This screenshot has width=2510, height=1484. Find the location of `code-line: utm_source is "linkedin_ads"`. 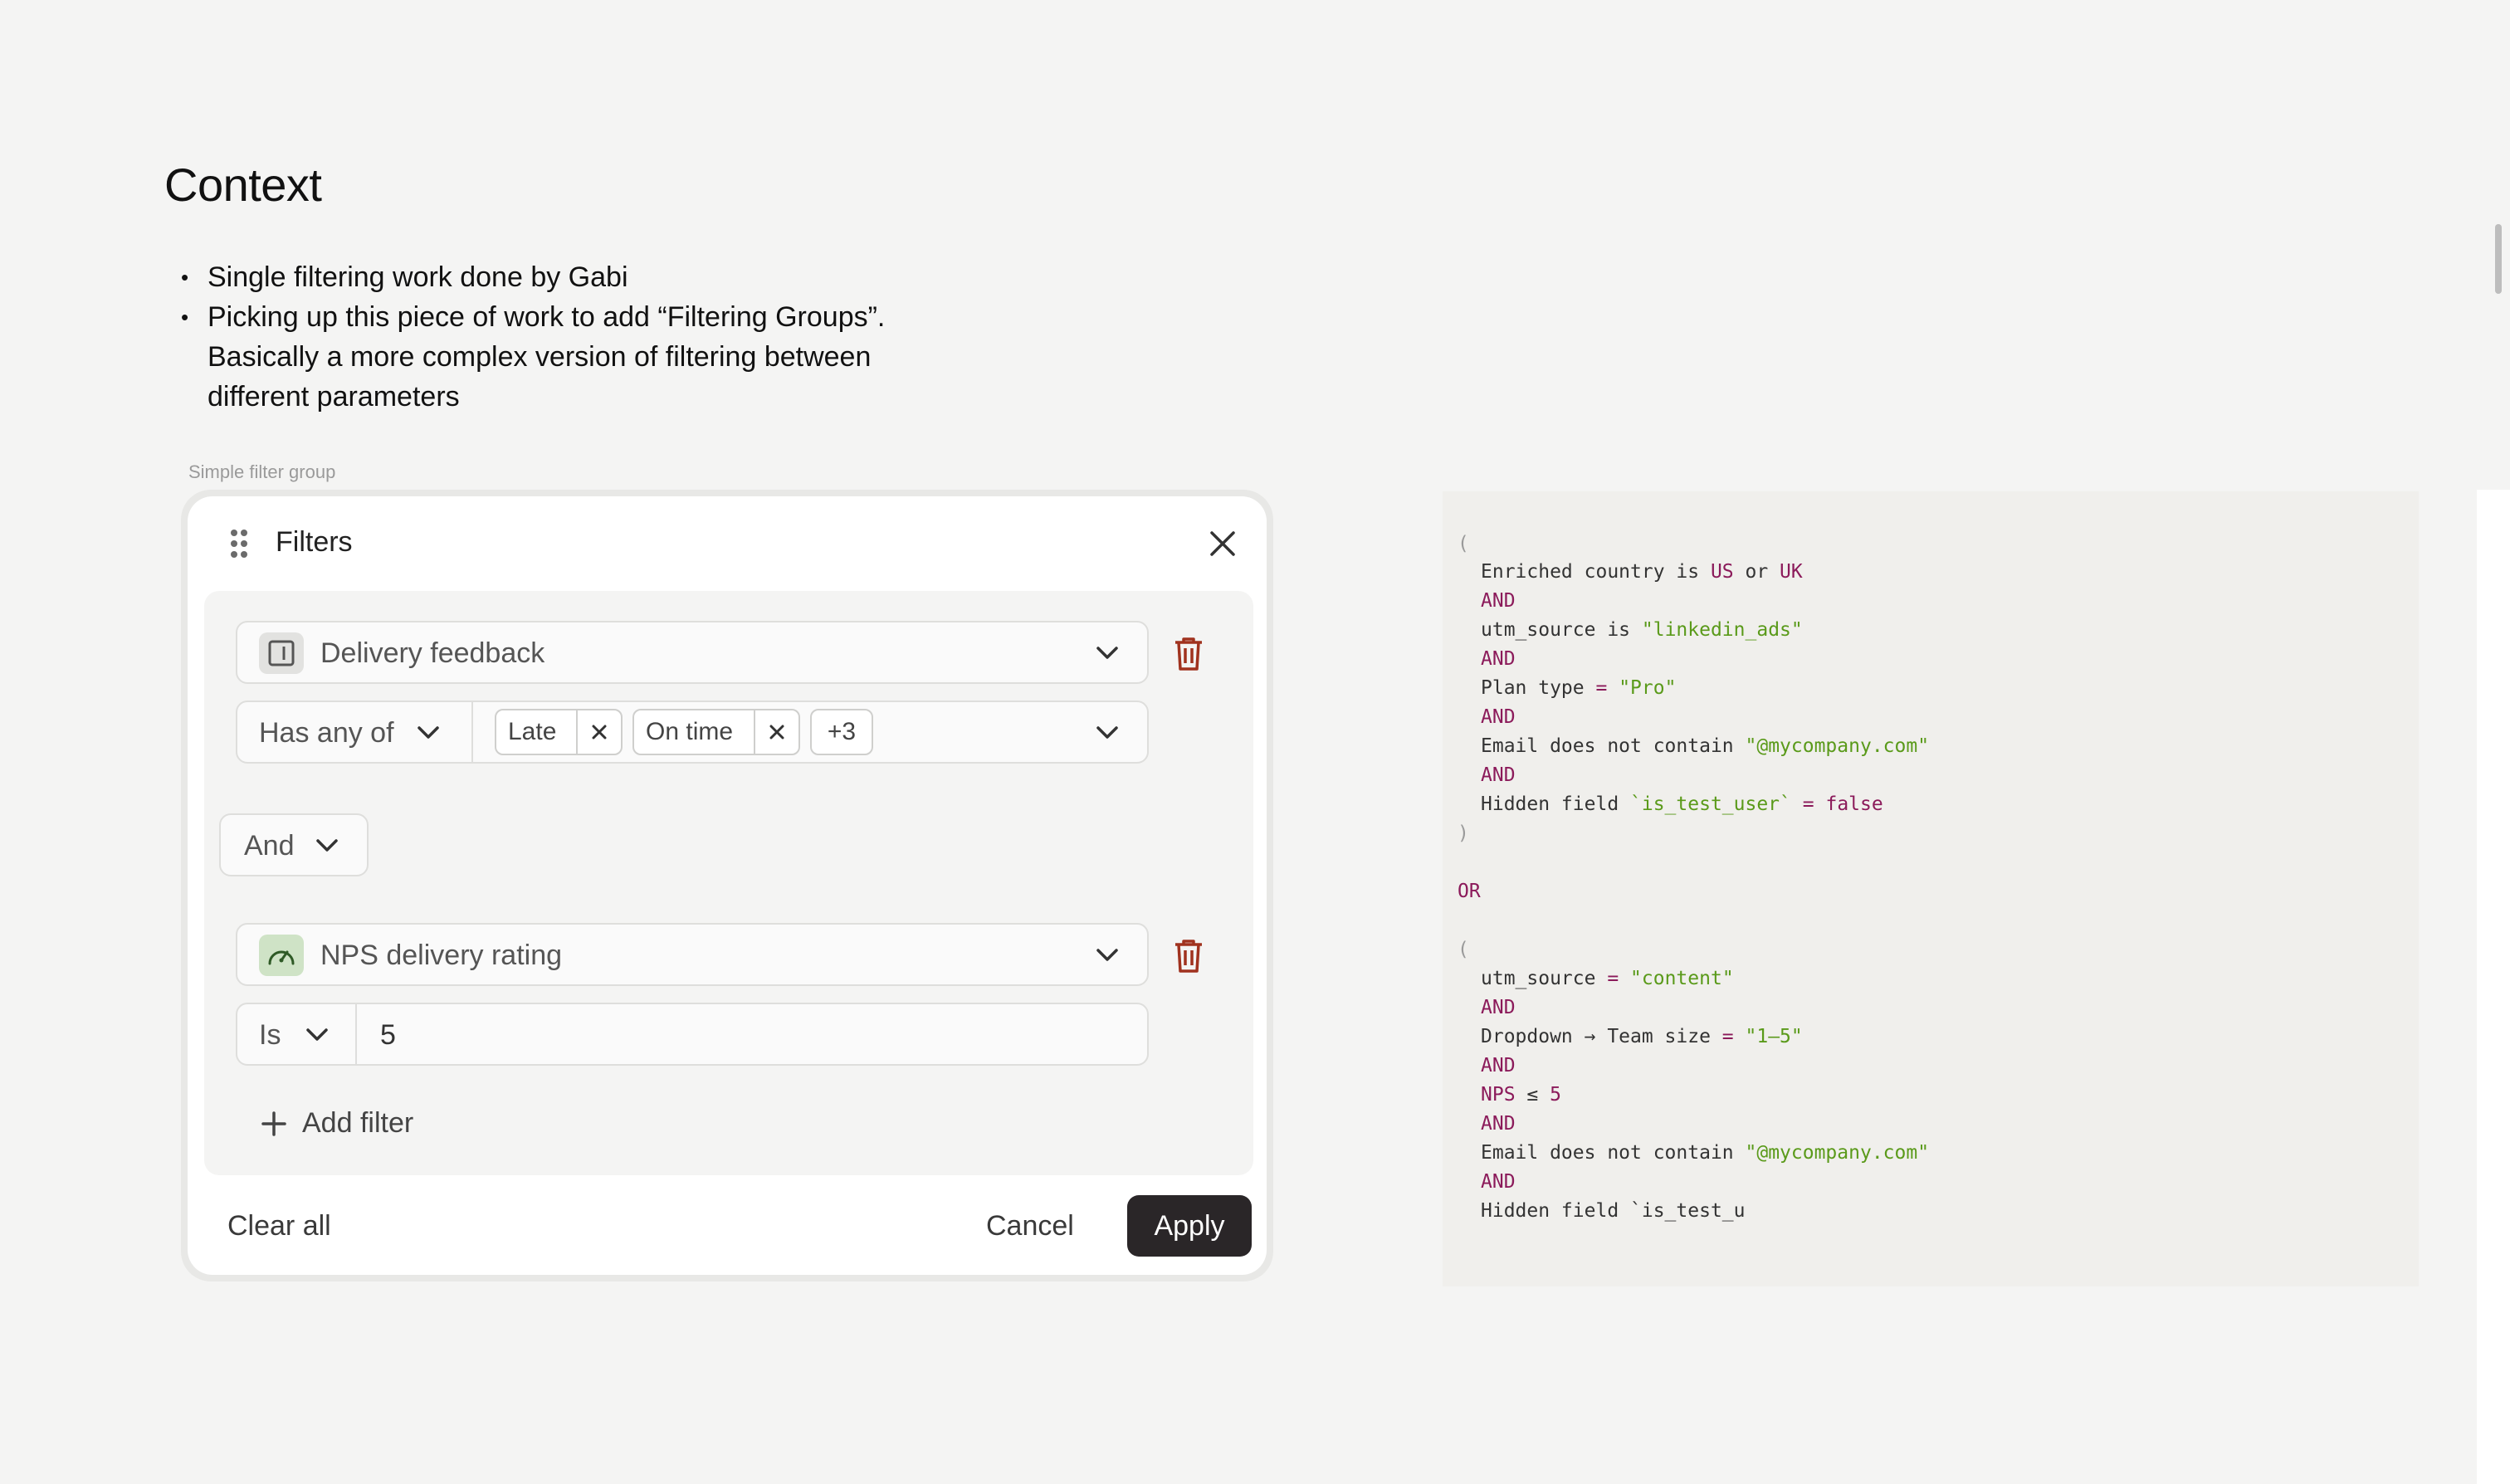

code-line: utm_source is "linkedin_ads" is located at coordinates (1642, 630).